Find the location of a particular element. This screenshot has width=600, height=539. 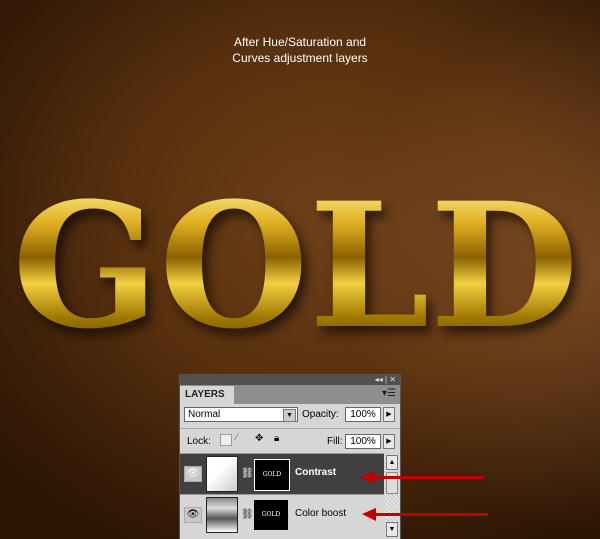

layer-row-color-boost: 👁︎ ⛓︎ GOLD Color boost is located at coordinates (282, 514).